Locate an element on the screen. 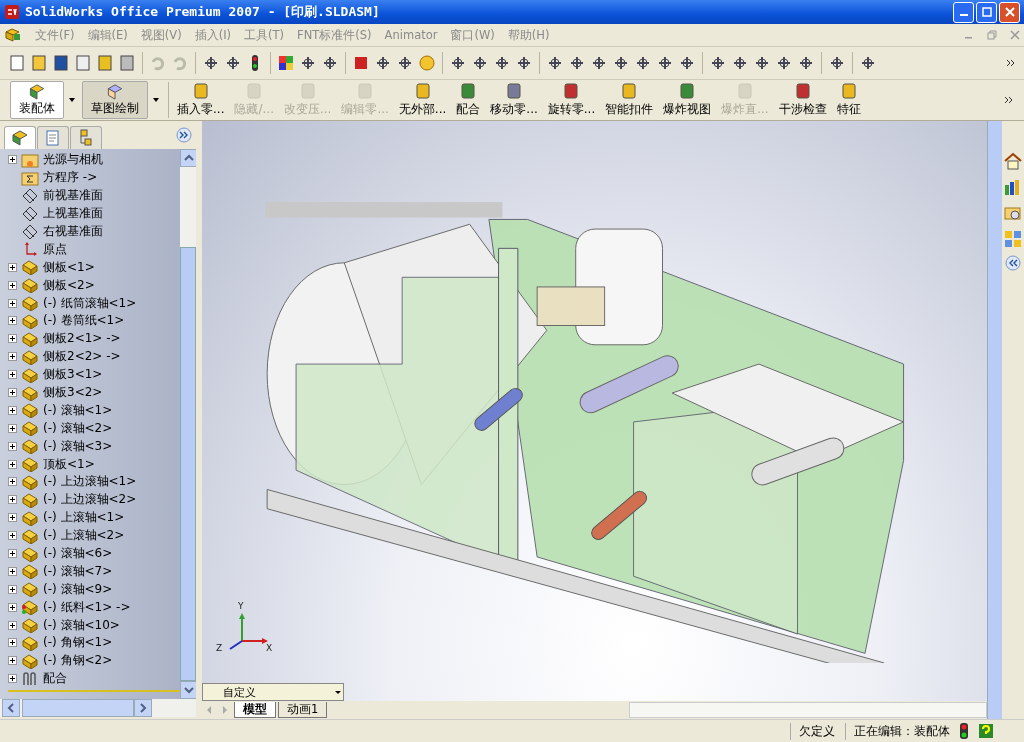  app-logo-icon is located at coordinates (12, 12).